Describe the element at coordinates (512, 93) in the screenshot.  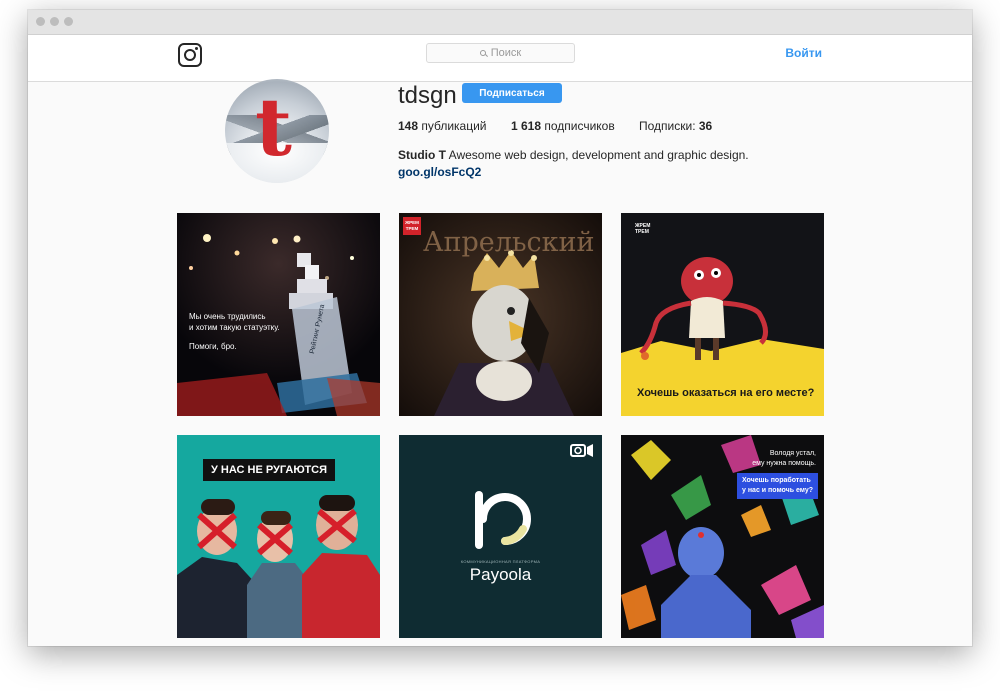
I see `follow-button: Подписаться` at that location.